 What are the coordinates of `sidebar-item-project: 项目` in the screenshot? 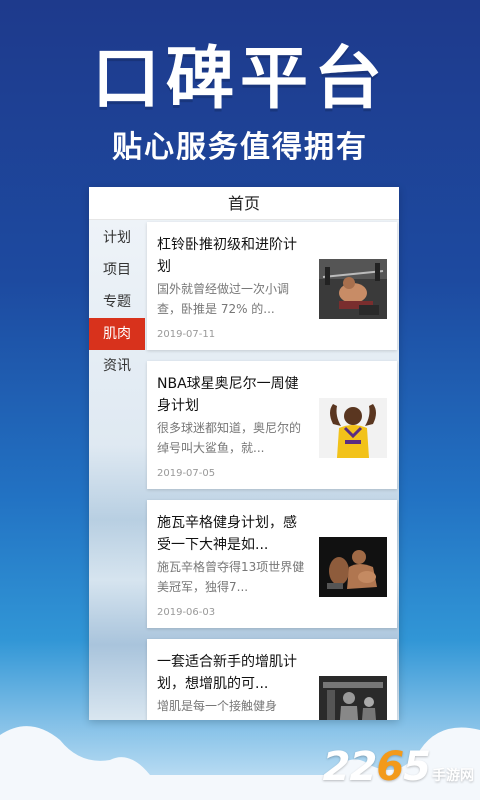 It's located at (117, 270).